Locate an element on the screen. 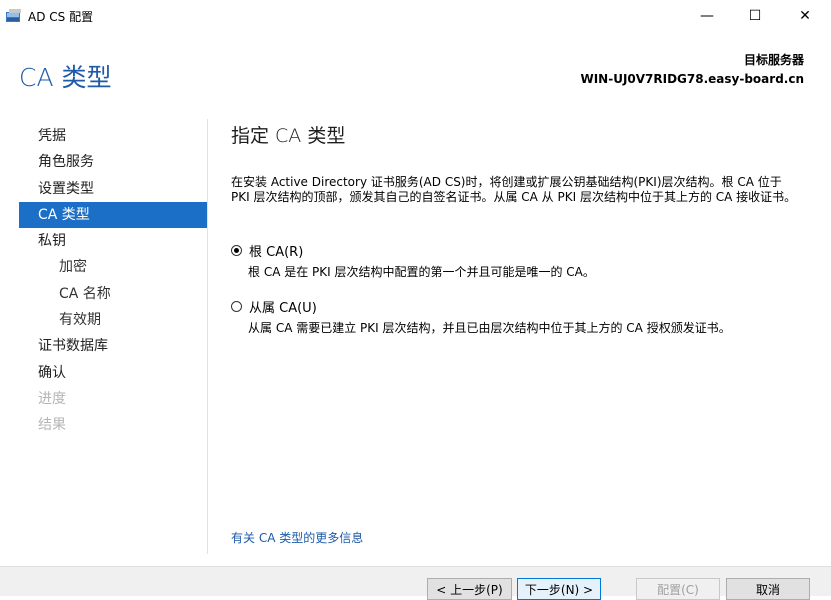  nav-item-progress: 进度 is located at coordinates (52, 398).